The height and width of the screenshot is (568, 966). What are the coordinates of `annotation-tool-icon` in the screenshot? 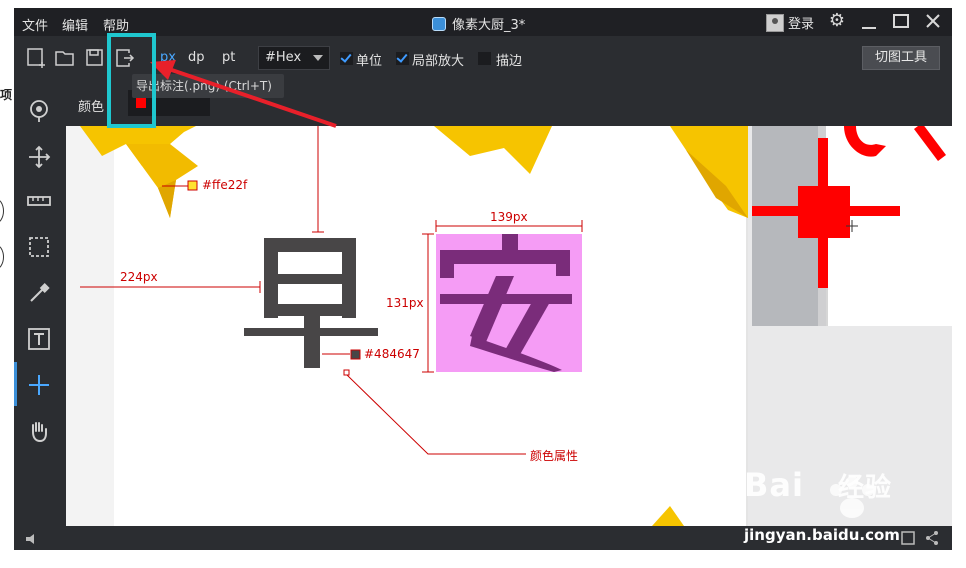 It's located at (39, 385).